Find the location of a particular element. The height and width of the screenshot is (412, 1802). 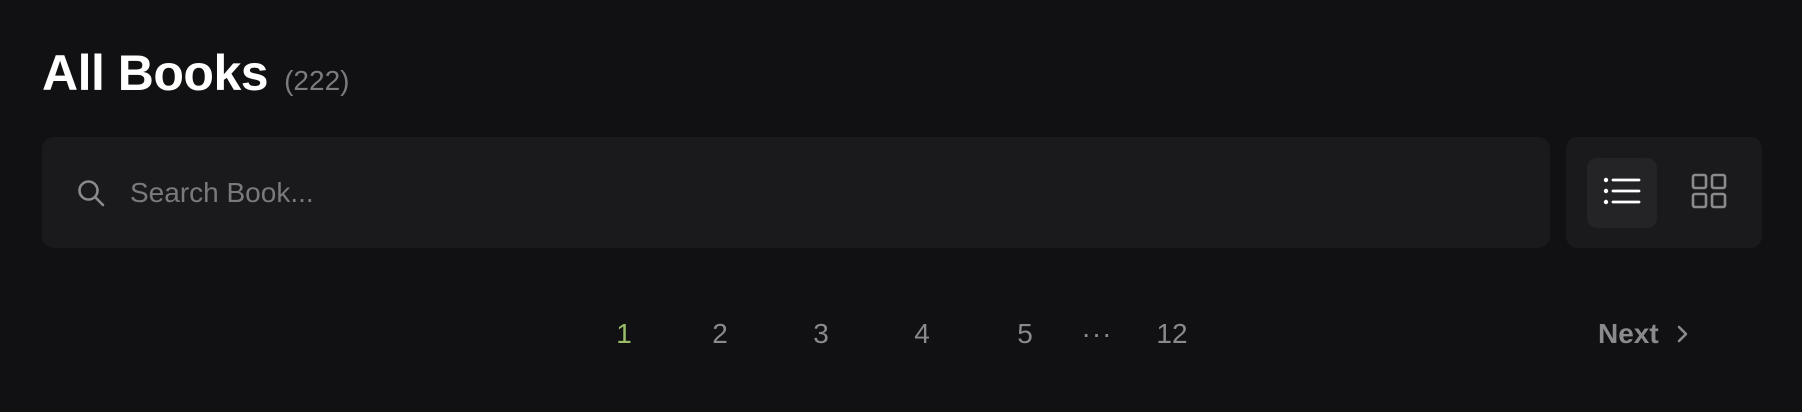

pagination-ellipsis: ··· is located at coordinates (1097, 333).